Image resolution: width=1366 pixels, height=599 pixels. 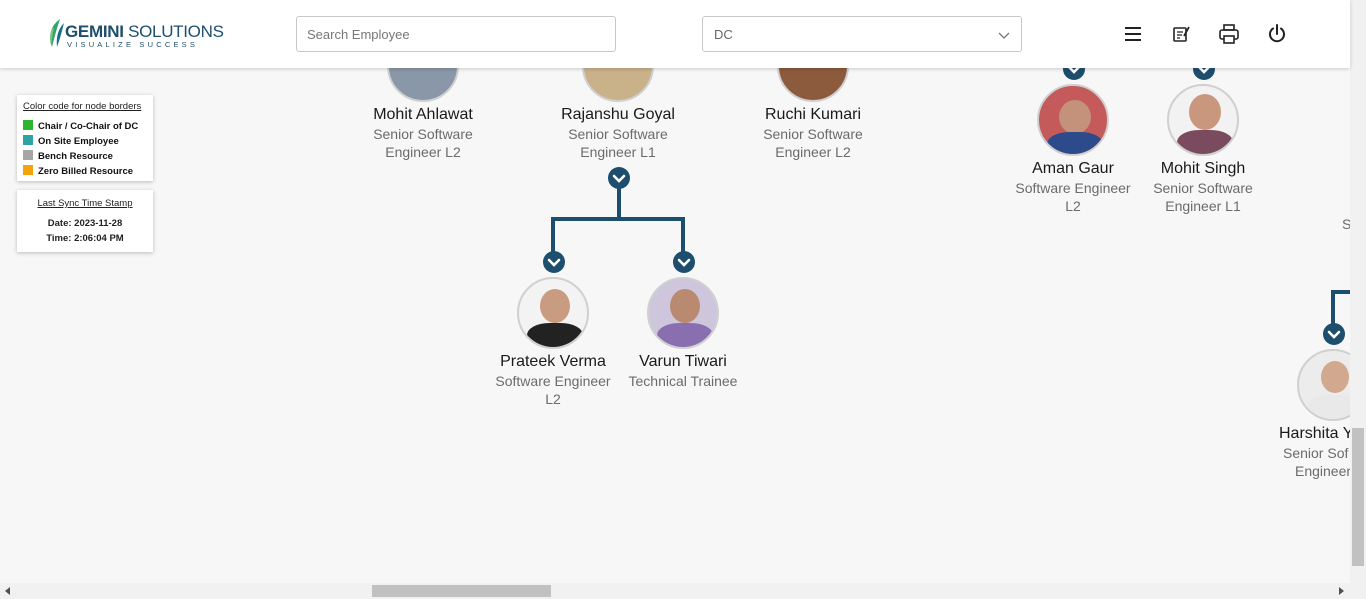 What do you see at coordinates (28, 125) in the screenshot?
I see `legend-swatch-green` at bounding box center [28, 125].